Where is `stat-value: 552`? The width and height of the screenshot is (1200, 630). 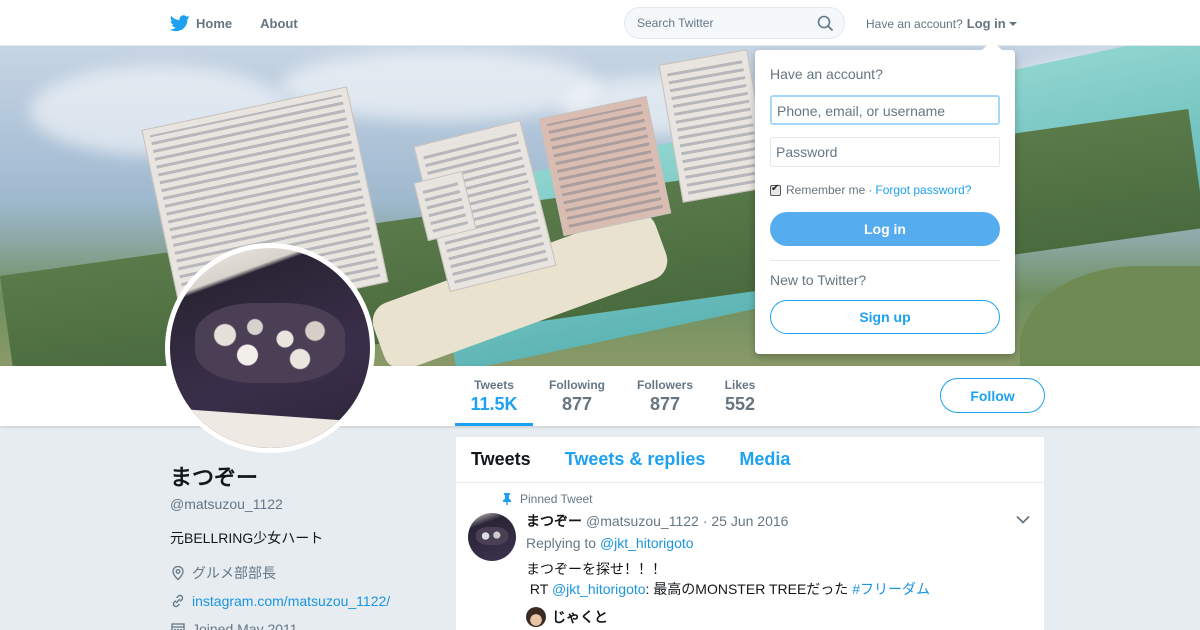
stat-value: 552 is located at coordinates (740, 404).